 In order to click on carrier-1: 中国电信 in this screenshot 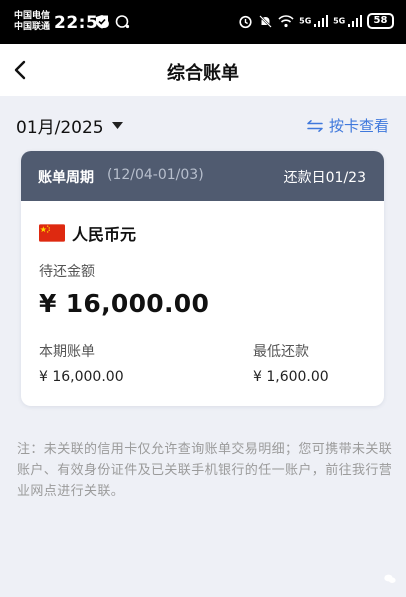, I will do `click(32, 16)`.